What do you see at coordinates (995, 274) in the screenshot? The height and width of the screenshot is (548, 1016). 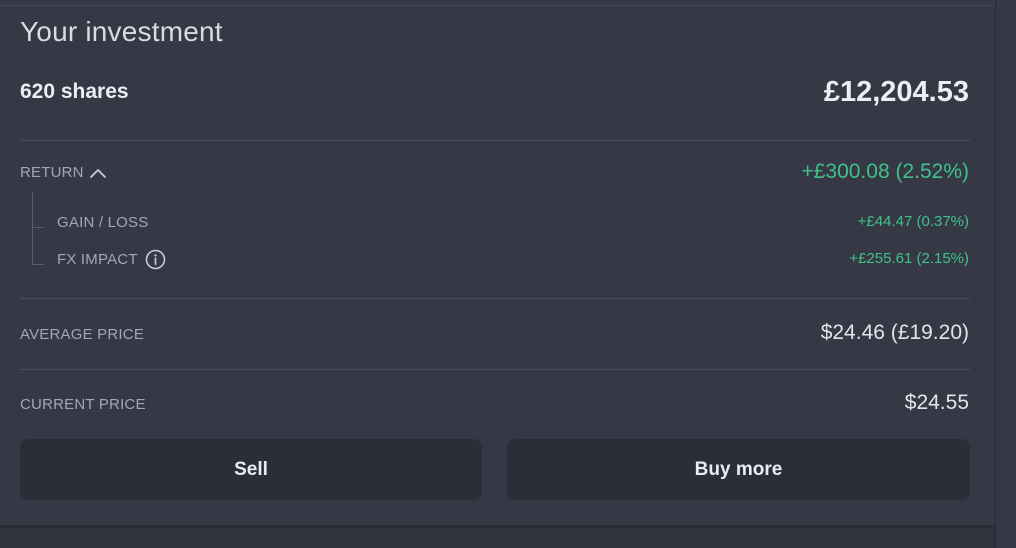 I see `right-edge-divider` at bounding box center [995, 274].